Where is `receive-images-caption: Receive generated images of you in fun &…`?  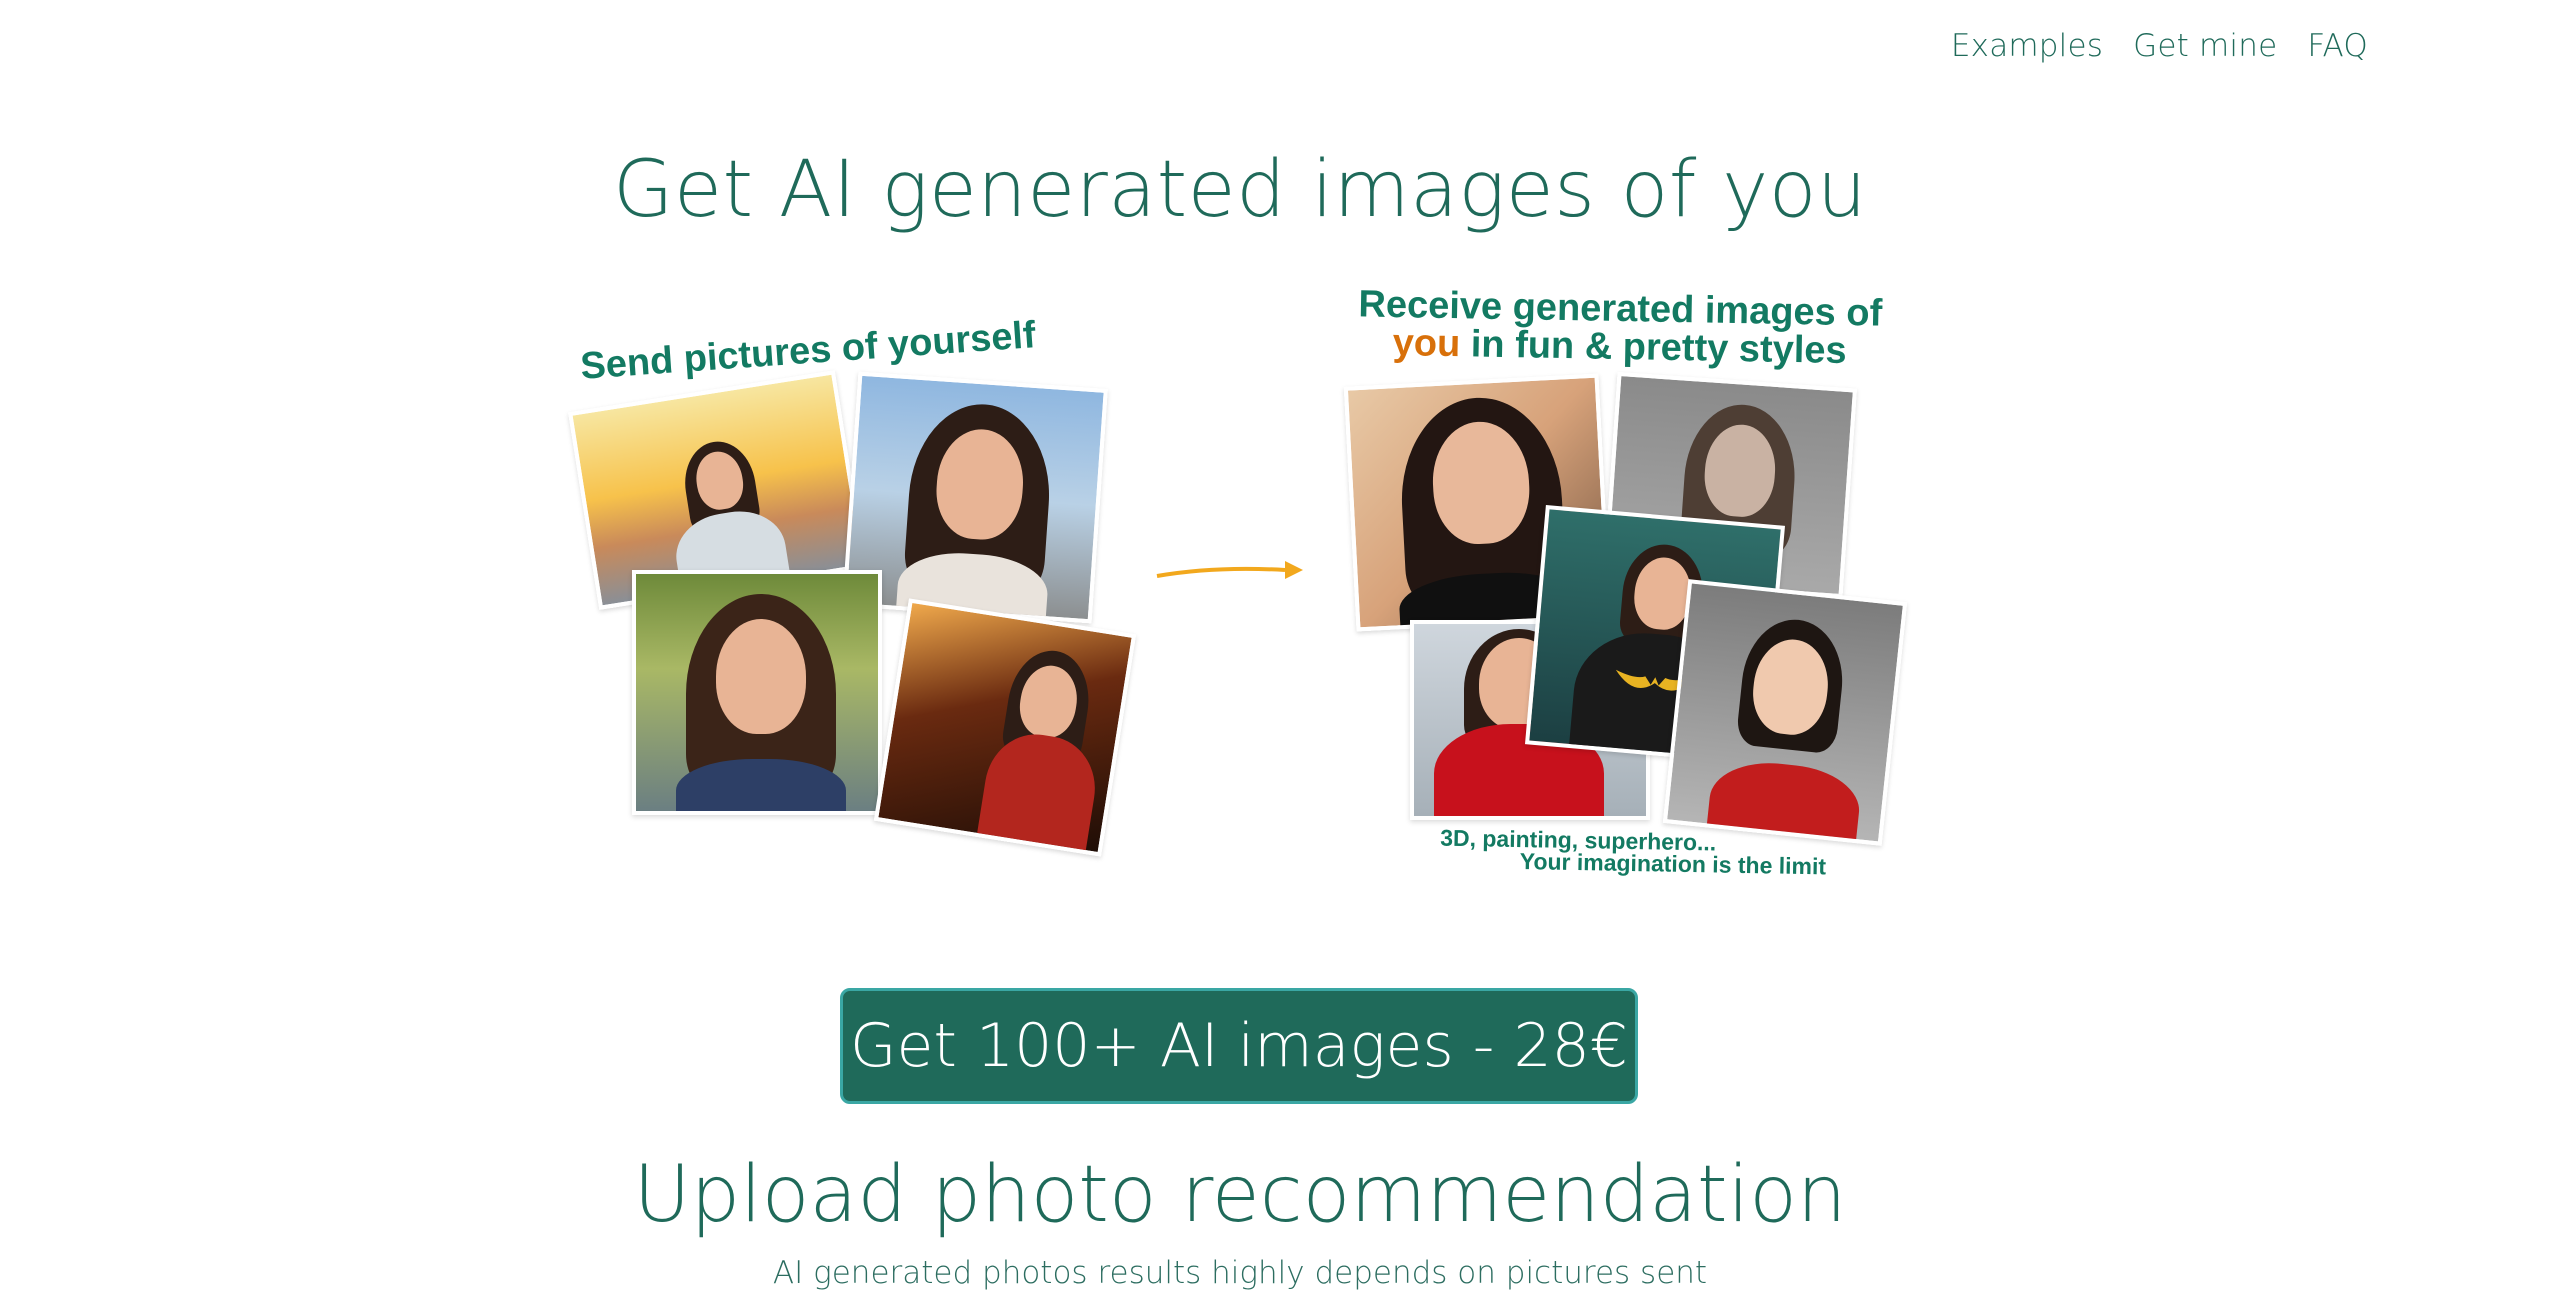
receive-images-caption: Receive generated images of you in fun &… is located at coordinates (1620, 327).